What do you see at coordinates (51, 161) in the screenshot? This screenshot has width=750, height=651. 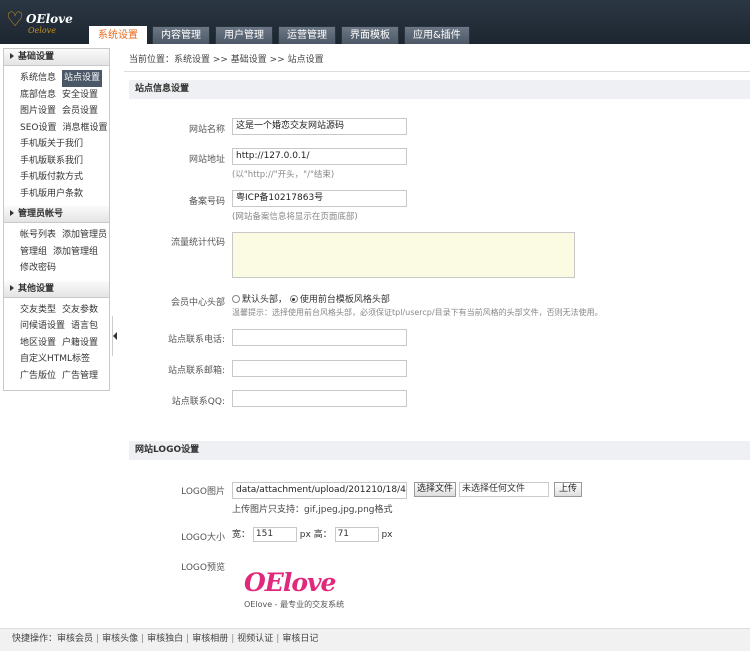 I see `sidebar-item: 手机版联系我们` at bounding box center [51, 161].